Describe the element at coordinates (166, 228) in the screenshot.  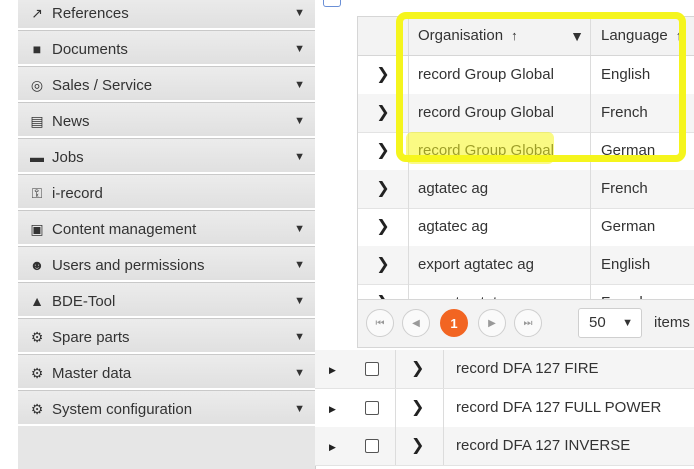
I see `sidebar-item-content-management: ▣ Content management ▼` at that location.